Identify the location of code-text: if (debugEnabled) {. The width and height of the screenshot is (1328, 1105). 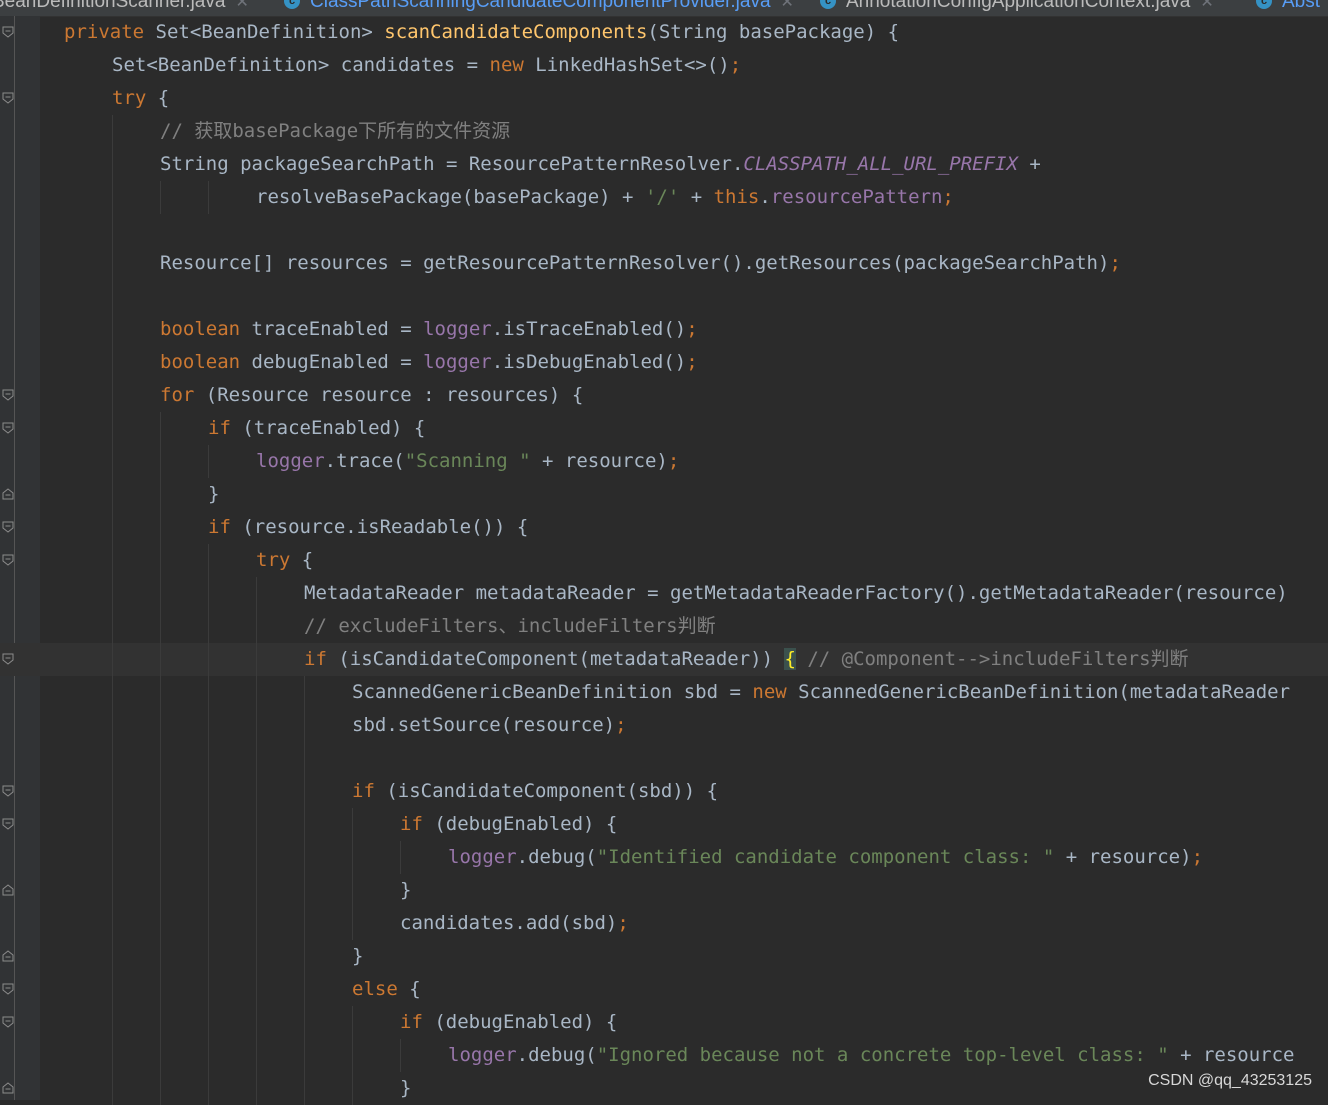
(508, 1022).